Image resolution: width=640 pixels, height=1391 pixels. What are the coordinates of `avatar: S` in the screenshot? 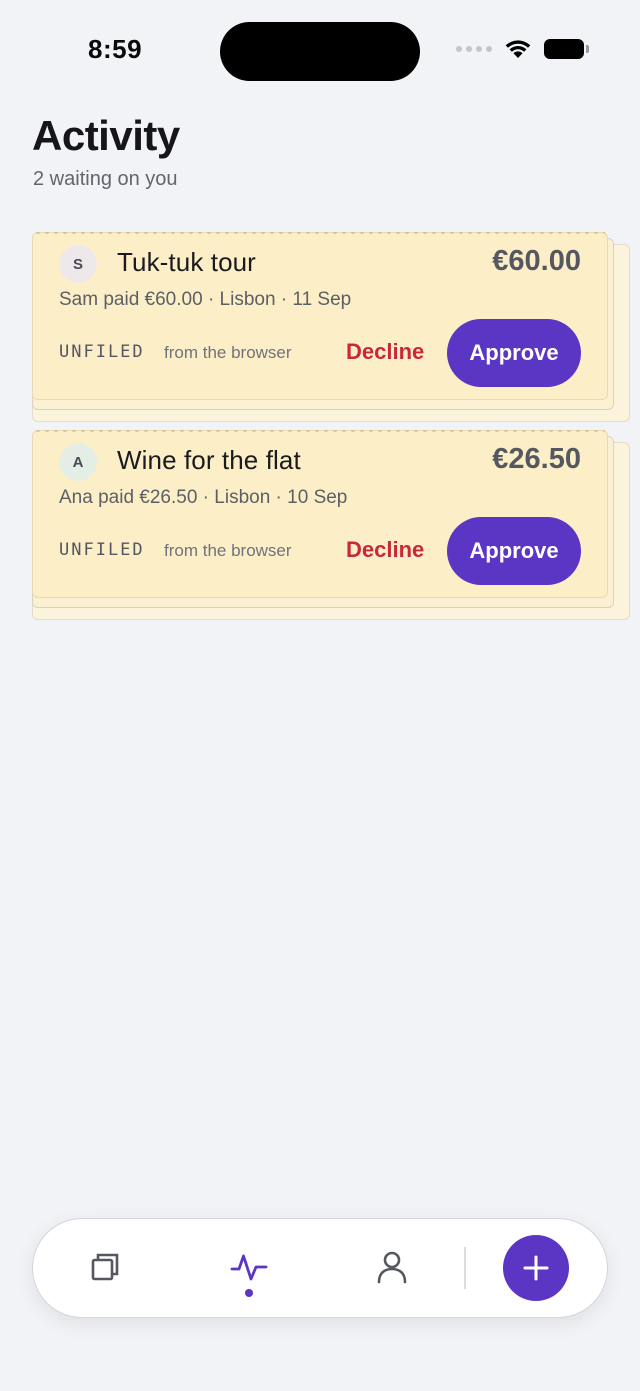 It's located at (78, 264).